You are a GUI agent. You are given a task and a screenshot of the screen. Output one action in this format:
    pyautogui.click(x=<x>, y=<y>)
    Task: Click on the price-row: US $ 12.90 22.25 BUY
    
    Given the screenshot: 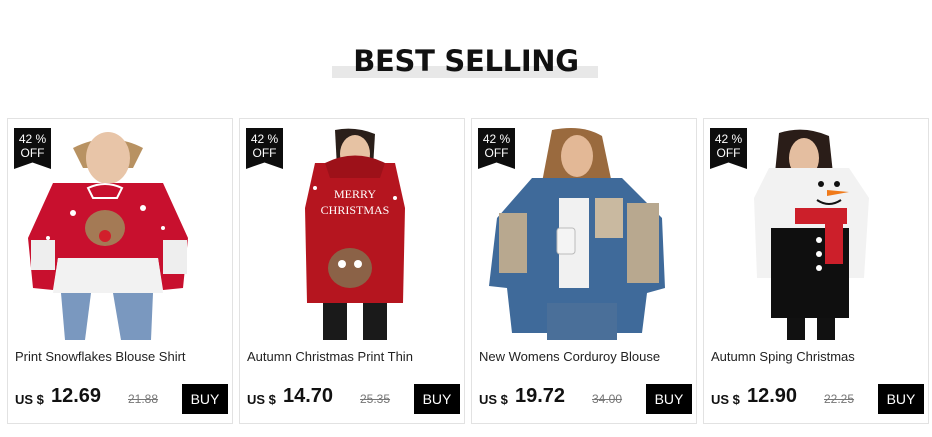 What is the action you would take?
    pyautogui.click(x=818, y=399)
    